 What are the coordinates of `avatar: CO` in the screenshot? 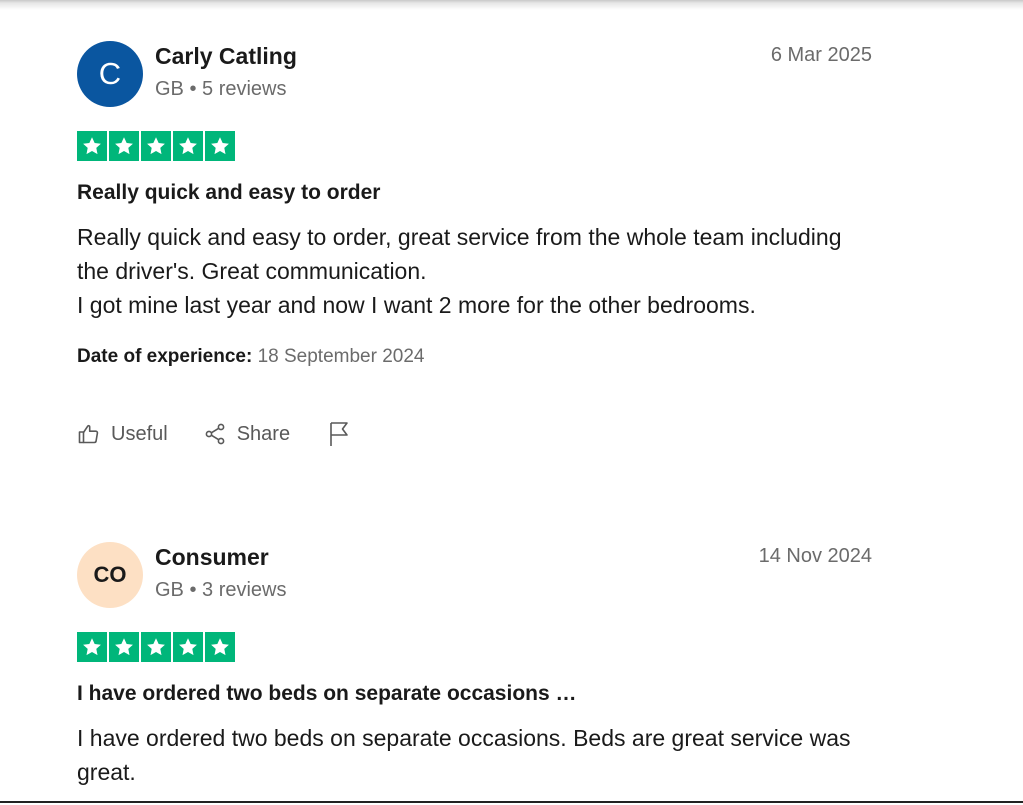 It's located at (110, 575).